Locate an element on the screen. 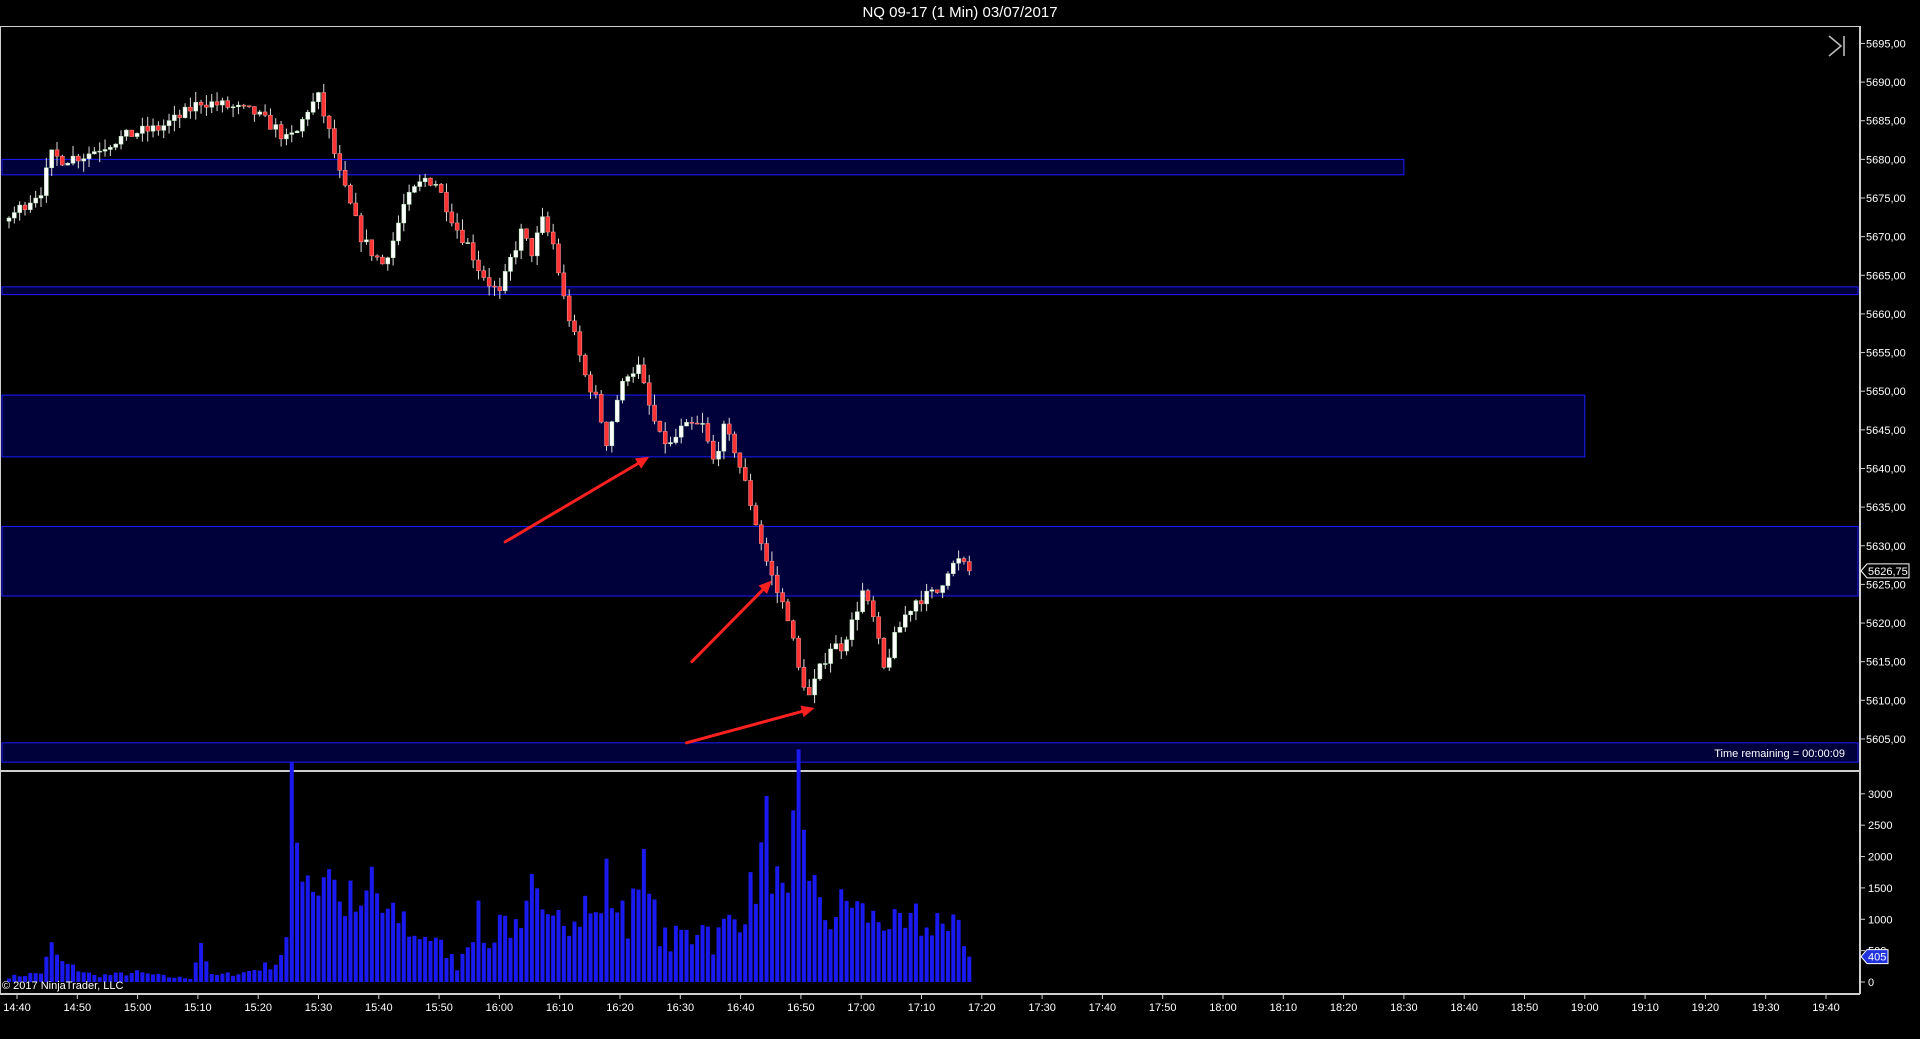 This screenshot has height=1039, width=1920. time-tick-label: 17:30 is located at coordinates (1042, 1008).